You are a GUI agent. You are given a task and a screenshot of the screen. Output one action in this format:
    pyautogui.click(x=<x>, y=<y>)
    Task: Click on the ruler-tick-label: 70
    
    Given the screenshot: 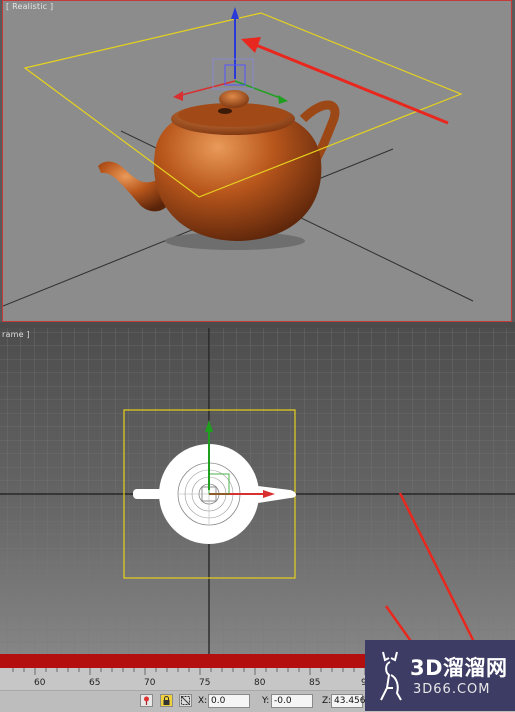 What is the action you would take?
    pyautogui.click(x=150, y=683)
    